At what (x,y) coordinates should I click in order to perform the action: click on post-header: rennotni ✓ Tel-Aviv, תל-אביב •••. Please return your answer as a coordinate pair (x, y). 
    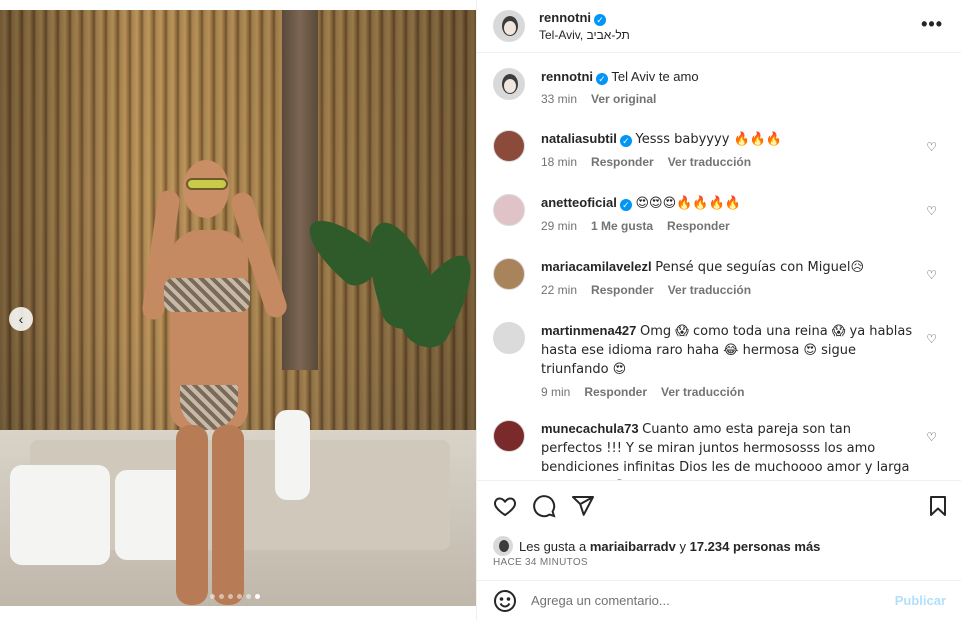
    Looking at the image, I should click on (719, 26).